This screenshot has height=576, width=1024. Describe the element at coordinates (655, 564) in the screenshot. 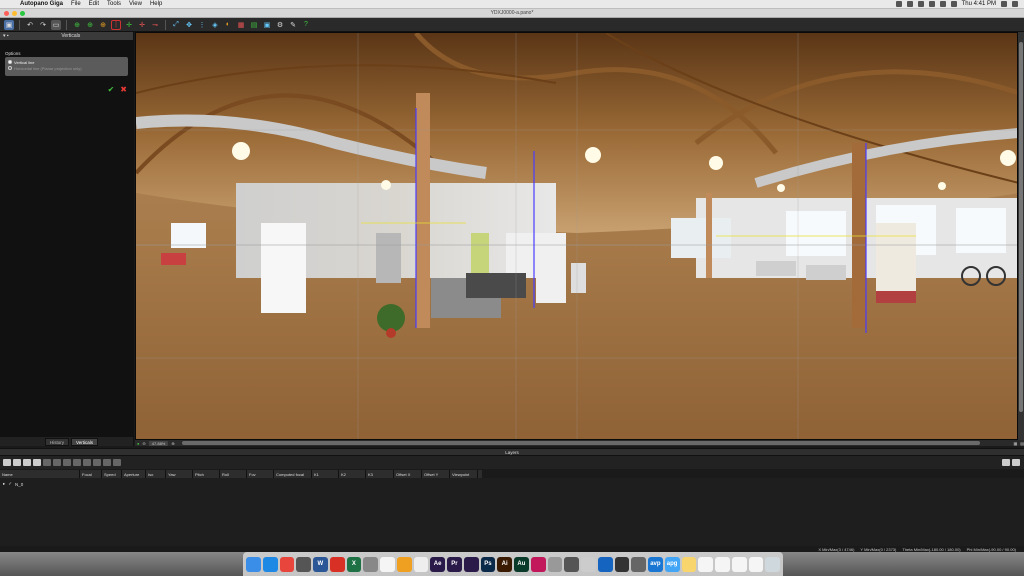

I see `avp-icon: avp` at that location.